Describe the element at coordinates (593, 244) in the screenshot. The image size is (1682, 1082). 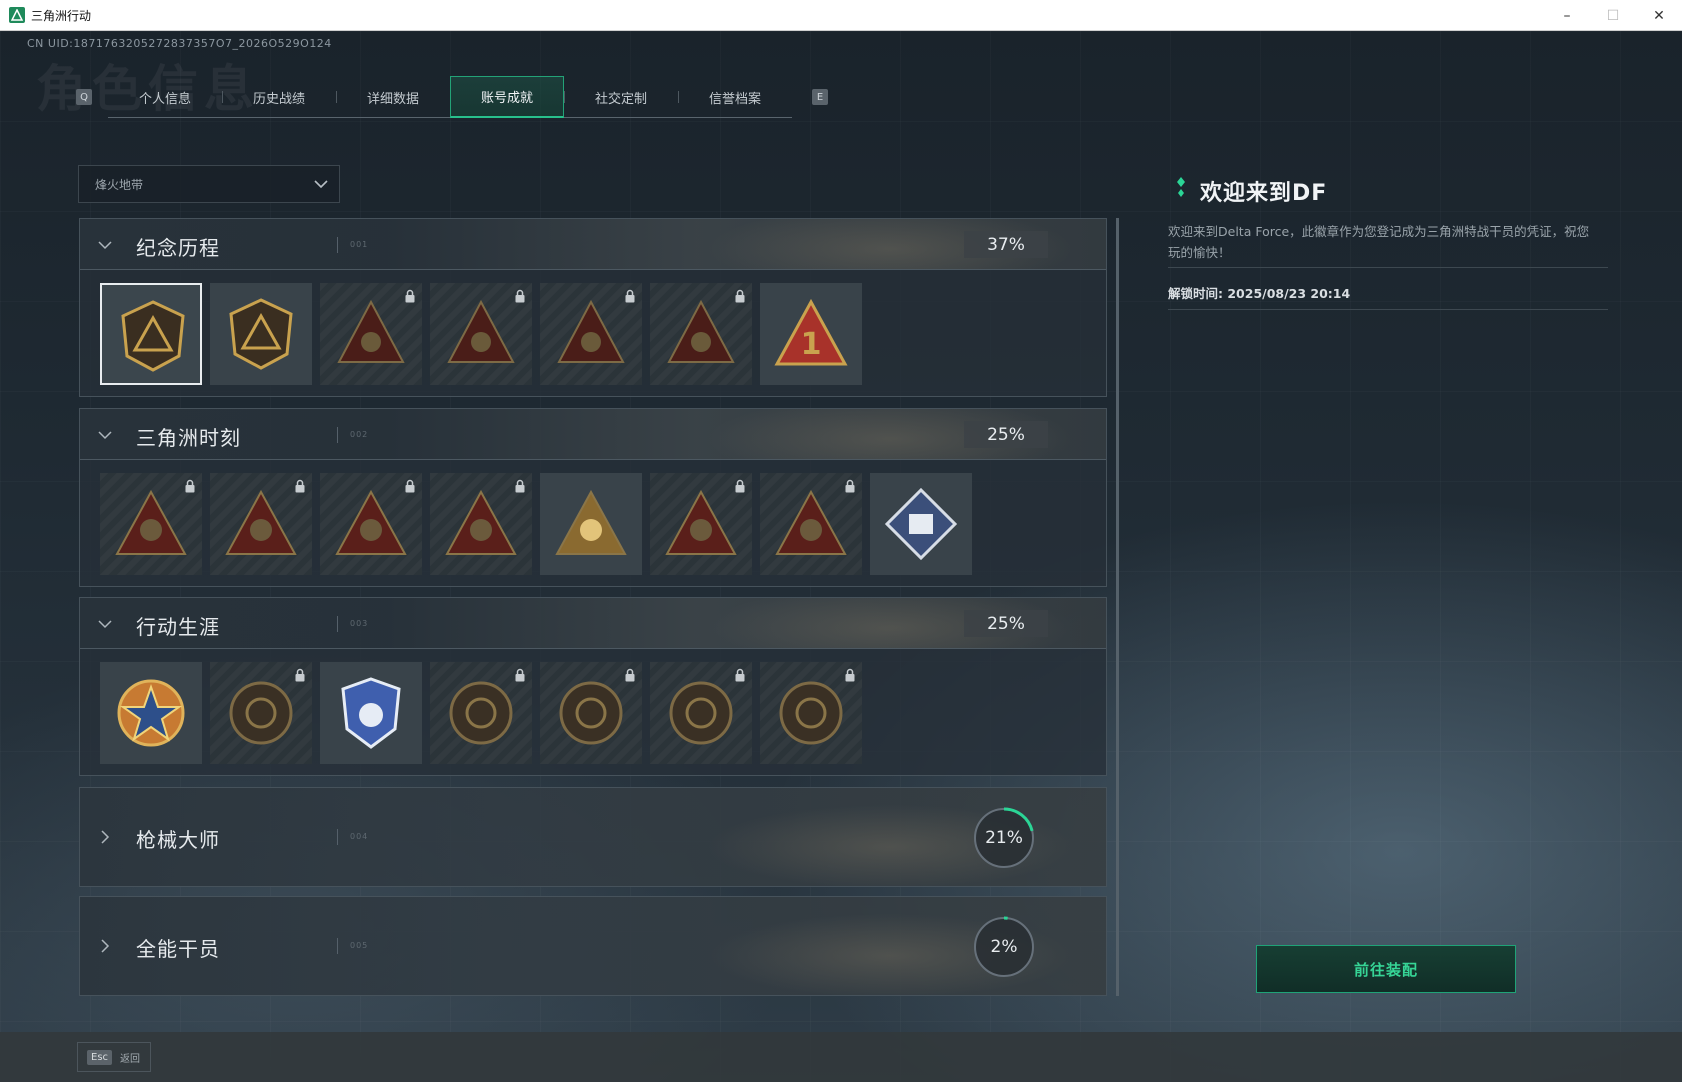
I see `category-header-memorial: 纪念历程 001 37%` at that location.